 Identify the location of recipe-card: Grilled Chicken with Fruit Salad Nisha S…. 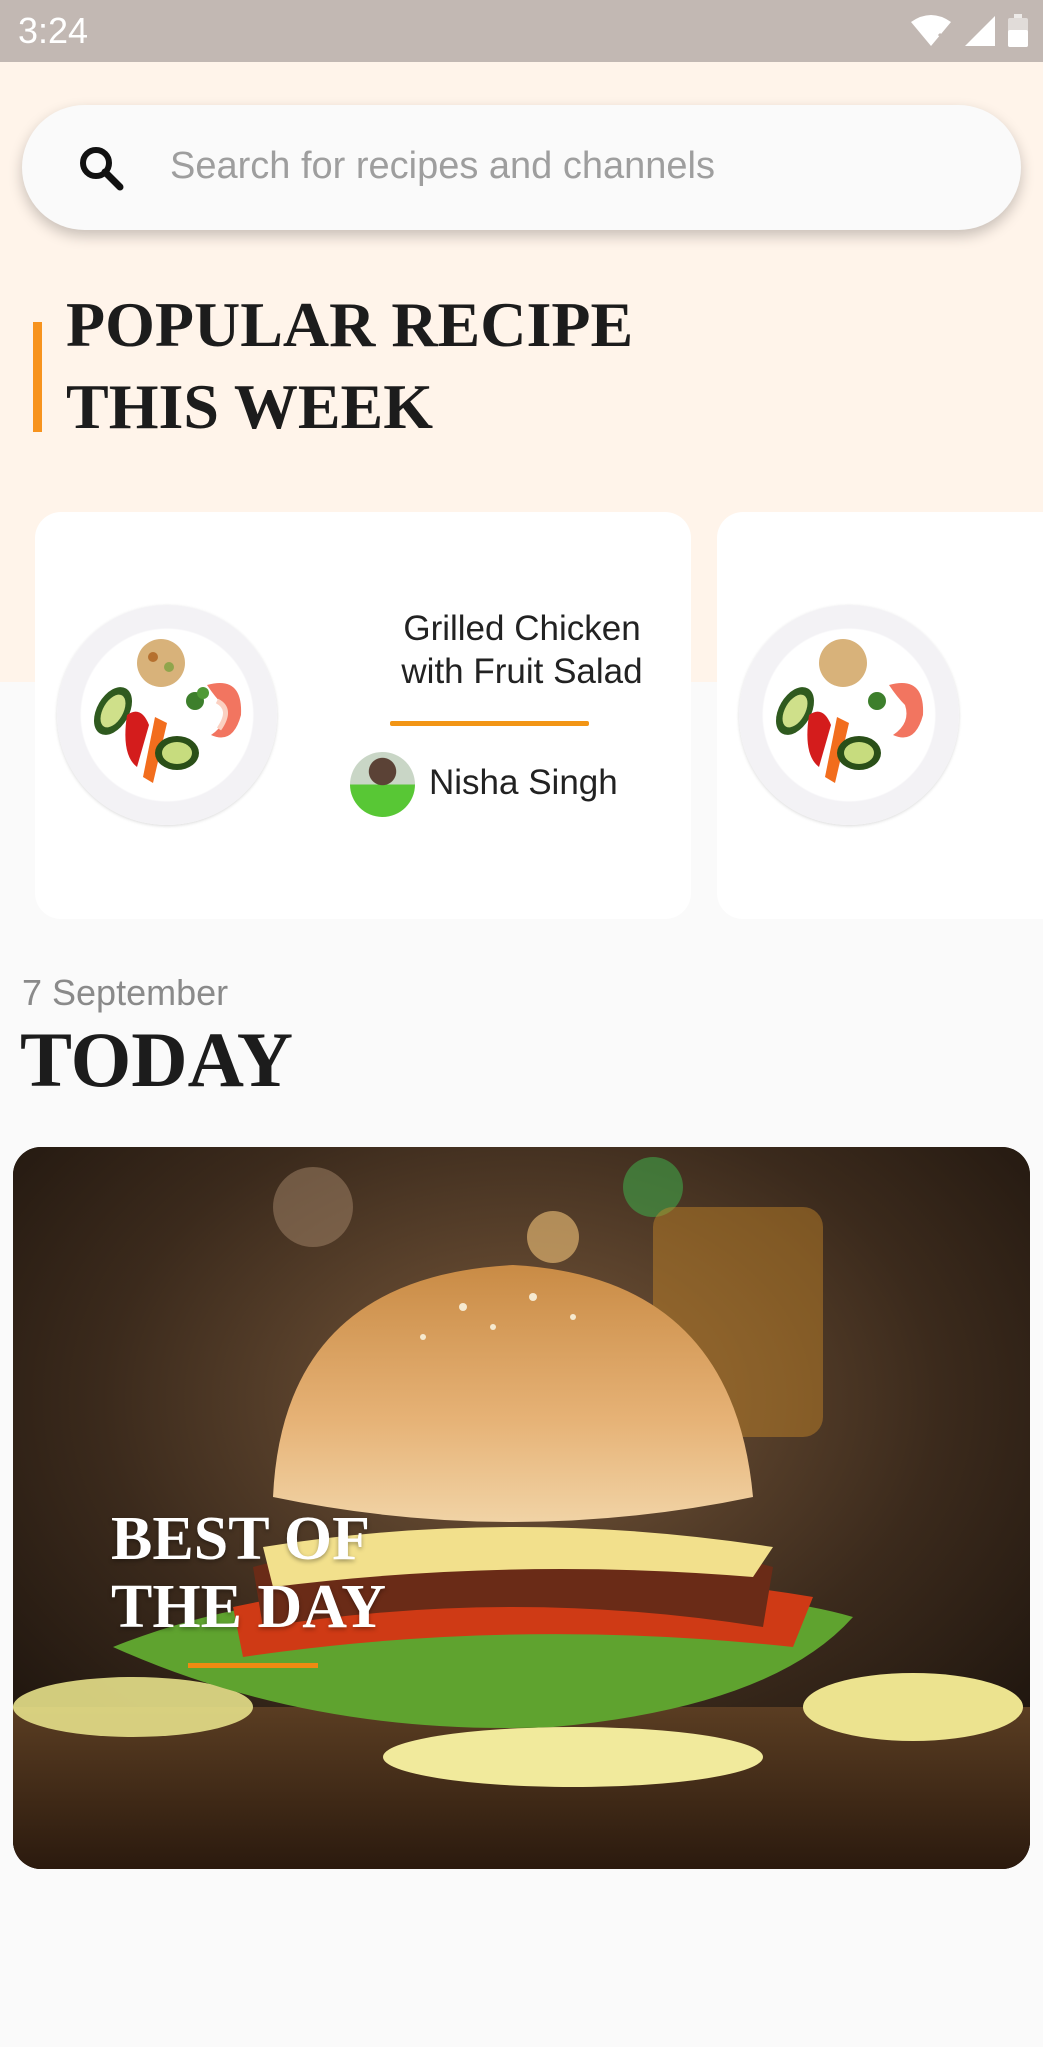
(363, 715).